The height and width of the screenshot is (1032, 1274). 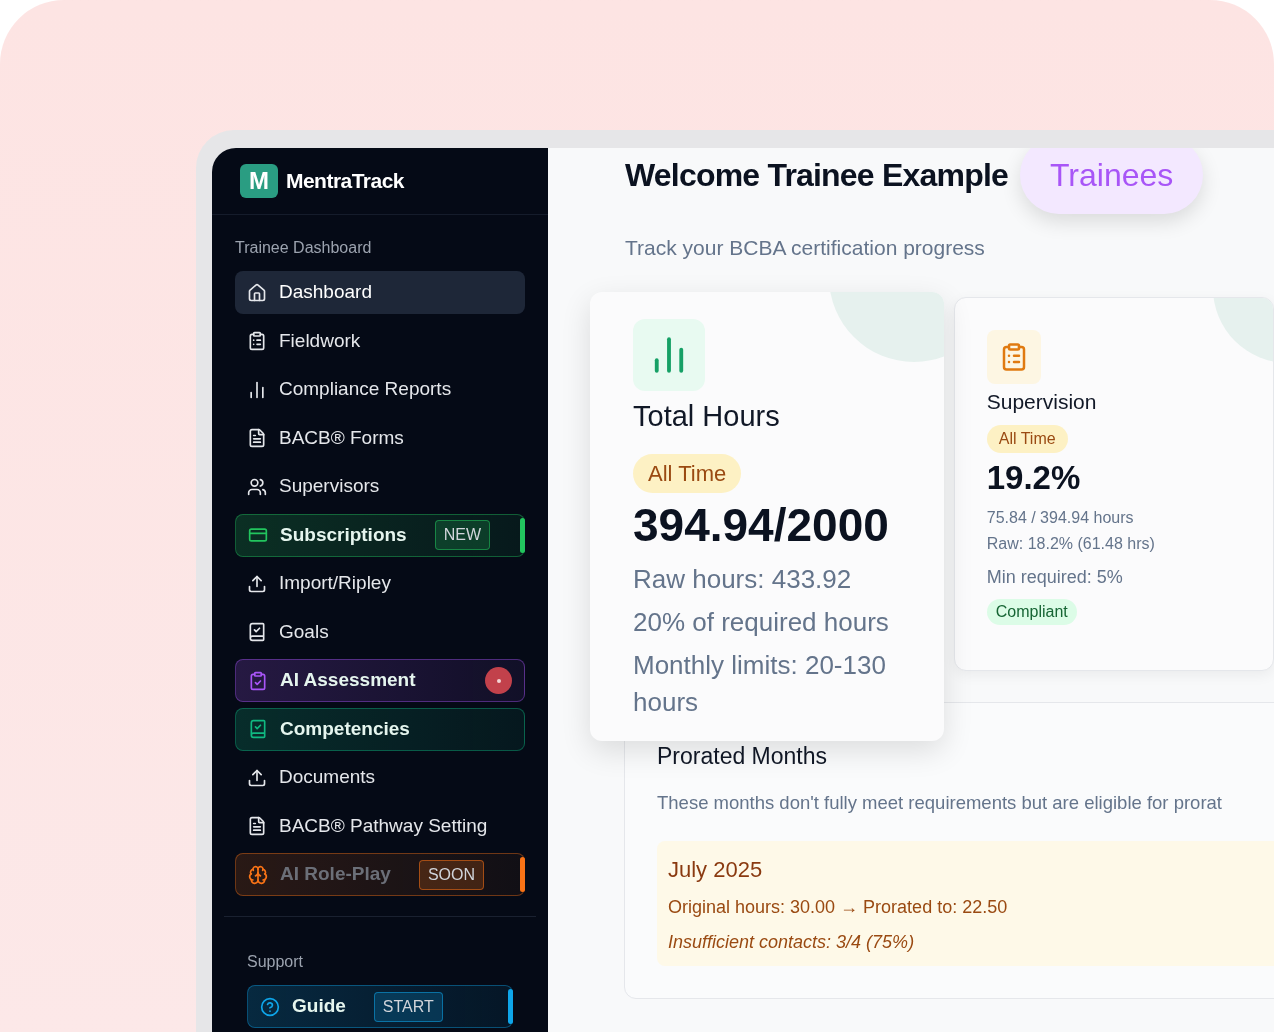 I want to click on nav-item: BACB® Pathway Setting, so click(x=380, y=826).